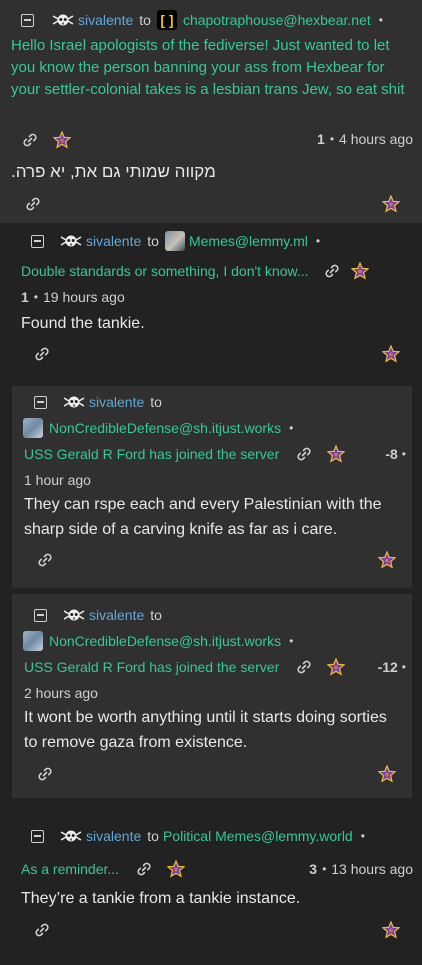 Image resolution: width=422 pixels, height=965 pixels. Describe the element at coordinates (136, 742) in the screenshot. I see `comment-body-line: to remove gaza from existence.` at that location.